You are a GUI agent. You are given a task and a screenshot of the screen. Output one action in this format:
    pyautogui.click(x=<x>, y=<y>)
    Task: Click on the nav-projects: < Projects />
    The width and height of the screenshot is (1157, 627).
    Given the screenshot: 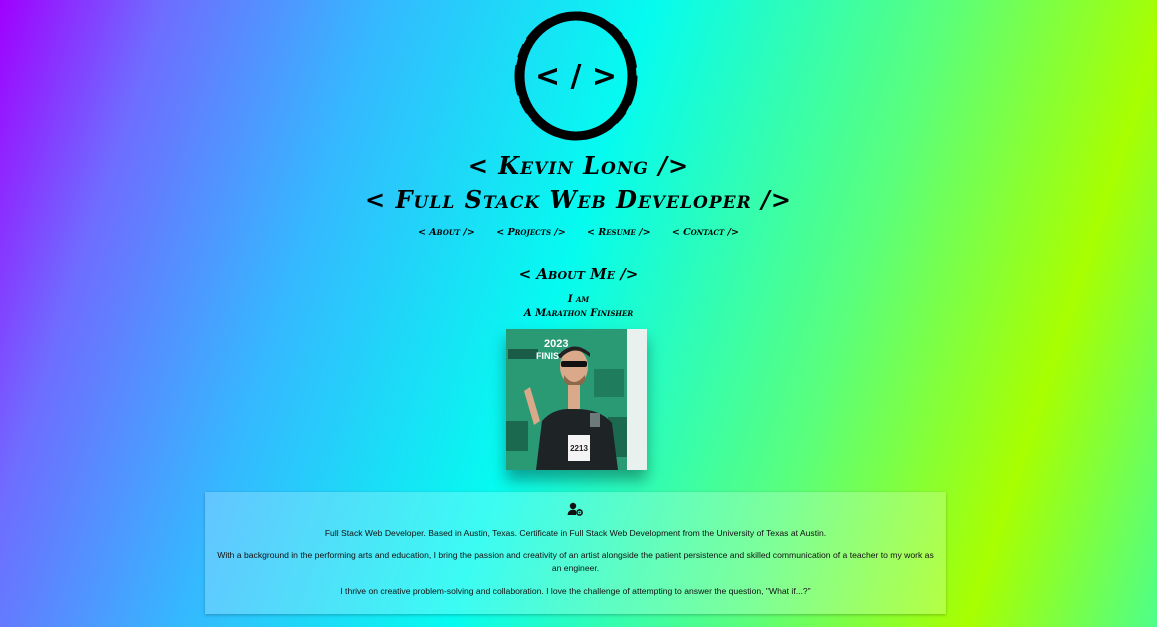 What is the action you would take?
    pyautogui.click(x=531, y=232)
    